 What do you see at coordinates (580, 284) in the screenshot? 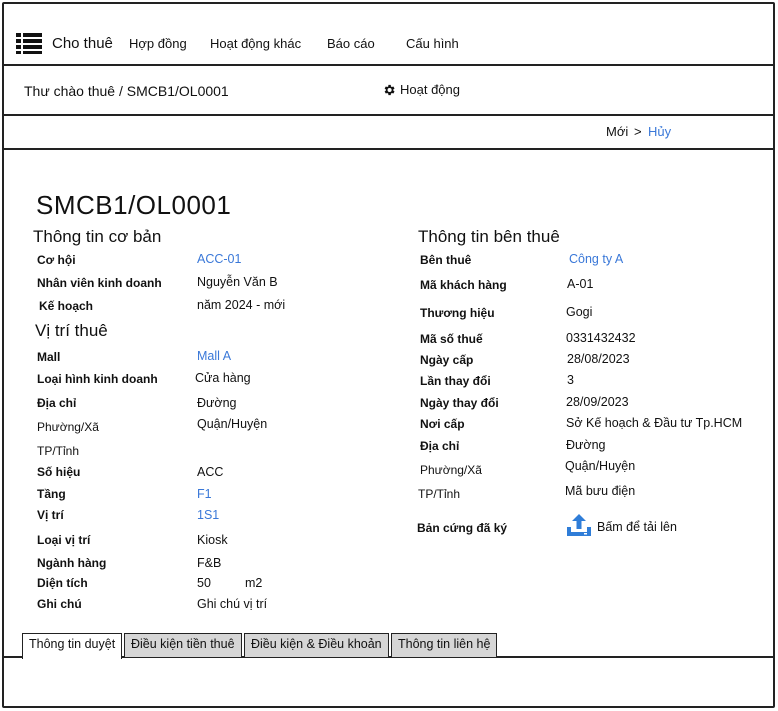
I see `customer-code-value: A-01` at bounding box center [580, 284].